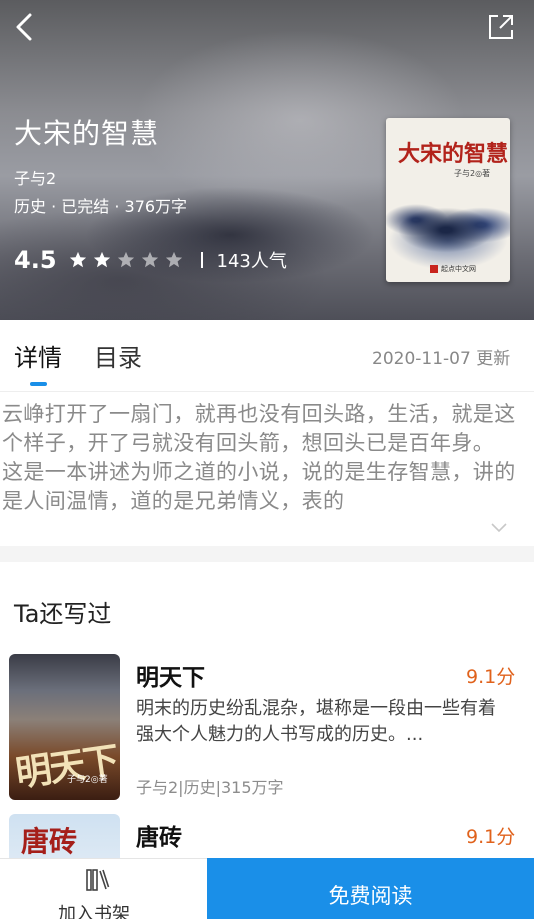  I want to click on rating-row: 4.5 143人气, so click(150, 260).